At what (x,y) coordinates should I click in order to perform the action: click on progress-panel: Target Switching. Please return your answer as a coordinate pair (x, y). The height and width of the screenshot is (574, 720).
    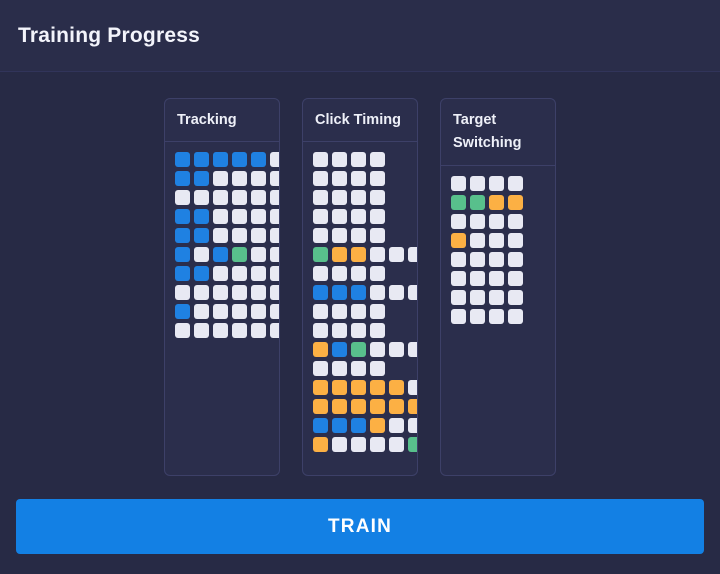
    Looking at the image, I should click on (498, 287).